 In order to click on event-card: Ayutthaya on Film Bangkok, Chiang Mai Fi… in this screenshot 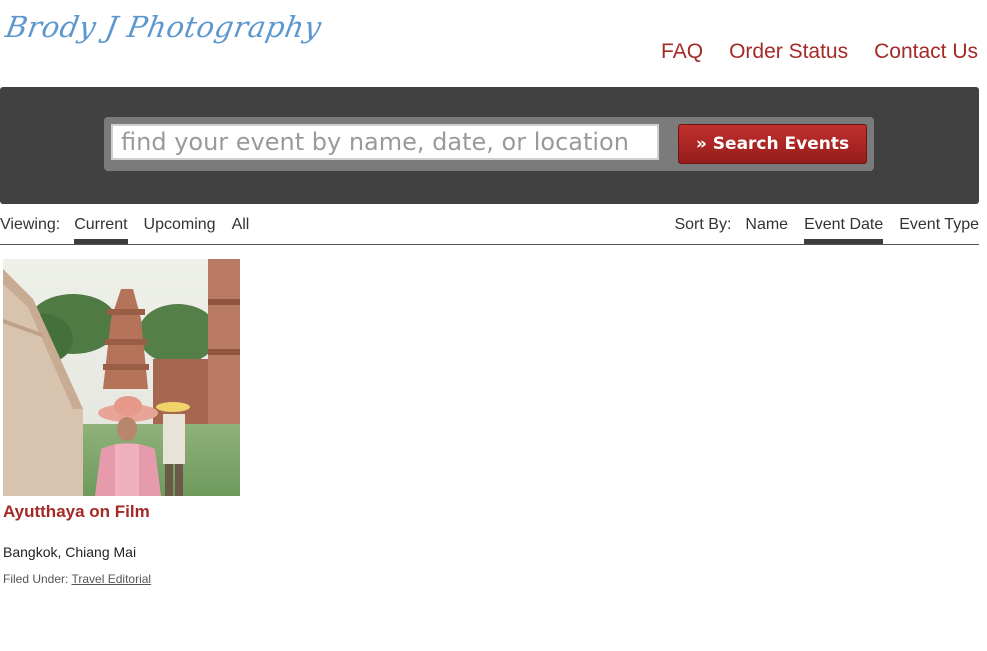, I will do `click(121, 422)`.